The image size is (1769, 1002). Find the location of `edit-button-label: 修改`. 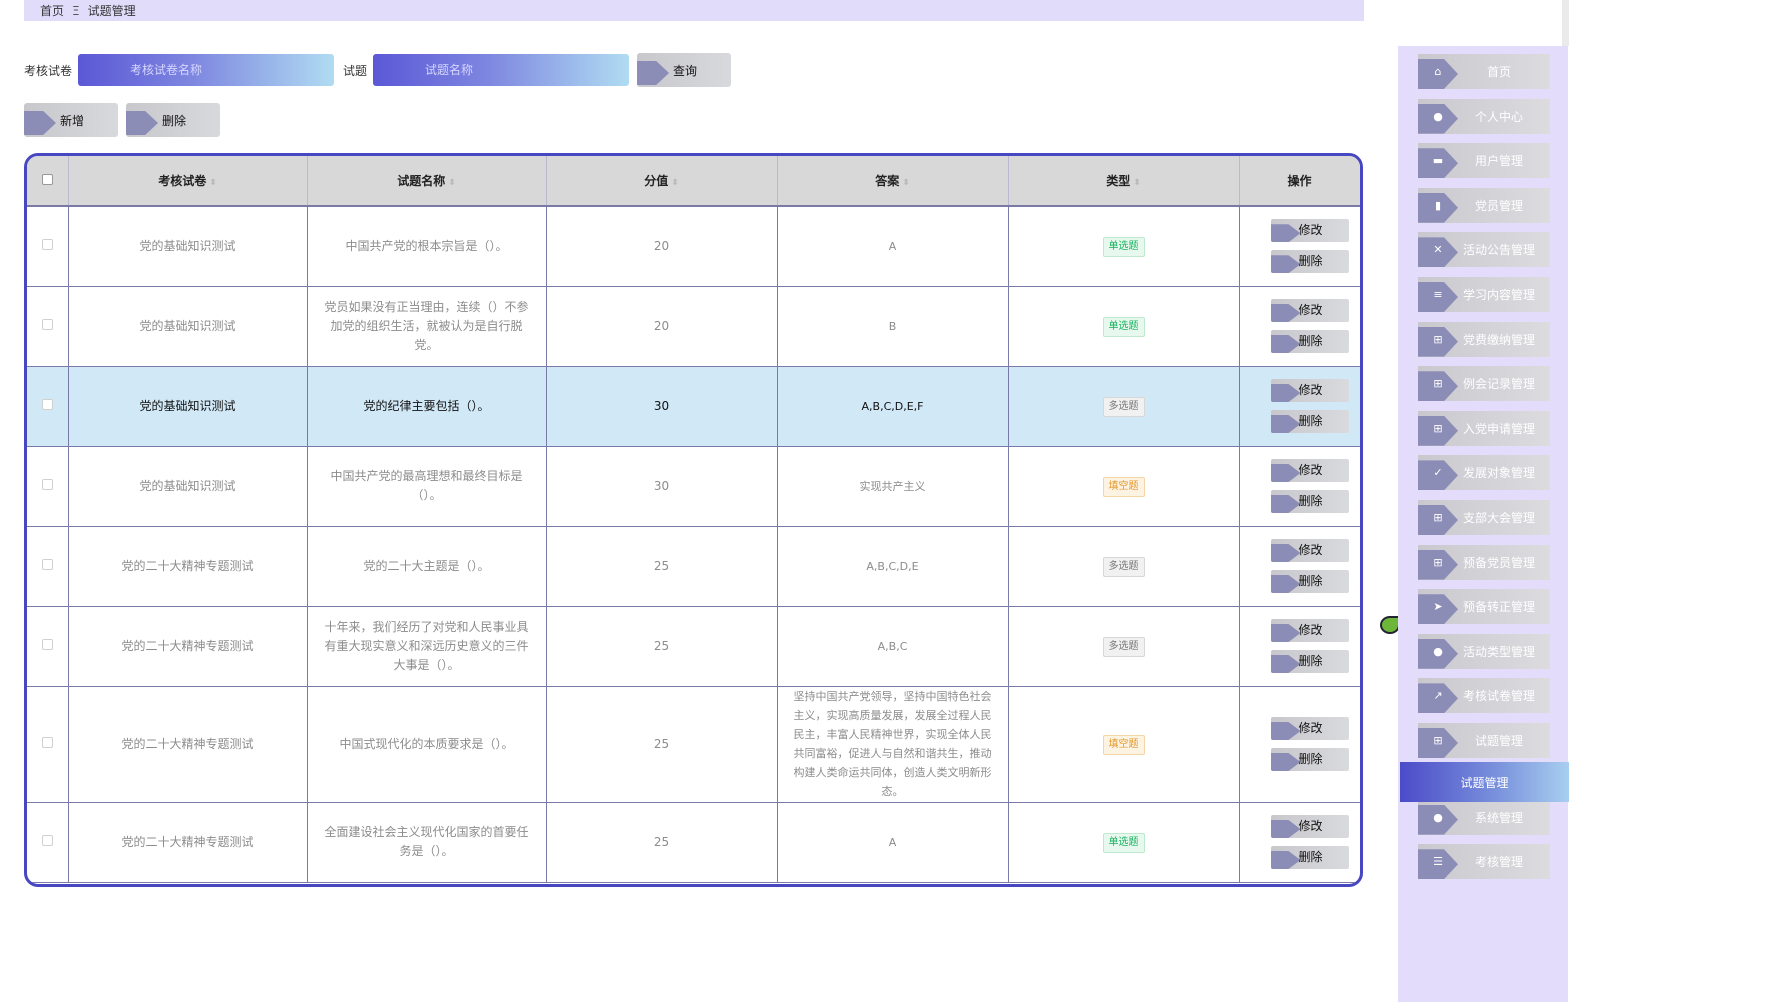

edit-button-label: 修改 is located at coordinates (1310, 310).